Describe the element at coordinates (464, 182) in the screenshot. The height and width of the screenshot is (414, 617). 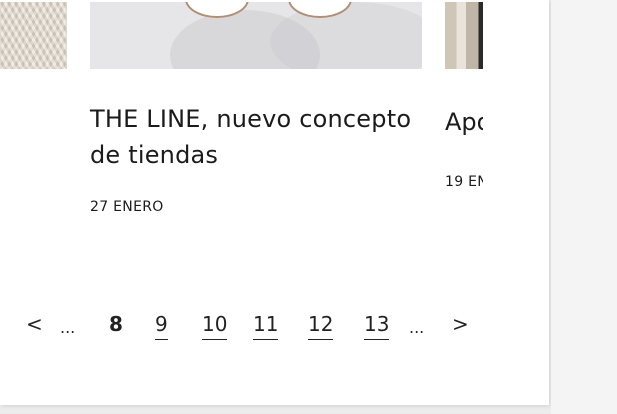
I see `card-date: 19 EN` at that location.